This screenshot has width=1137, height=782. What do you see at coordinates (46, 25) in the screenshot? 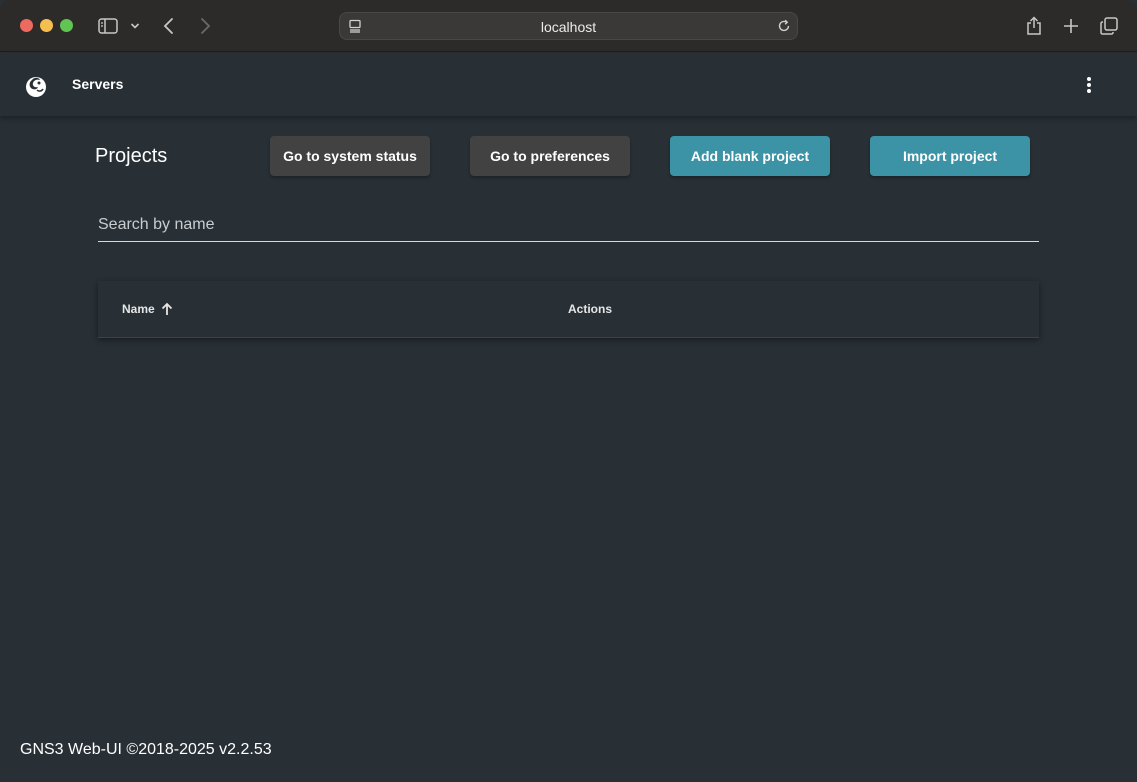
I see `minimize-window-button` at bounding box center [46, 25].